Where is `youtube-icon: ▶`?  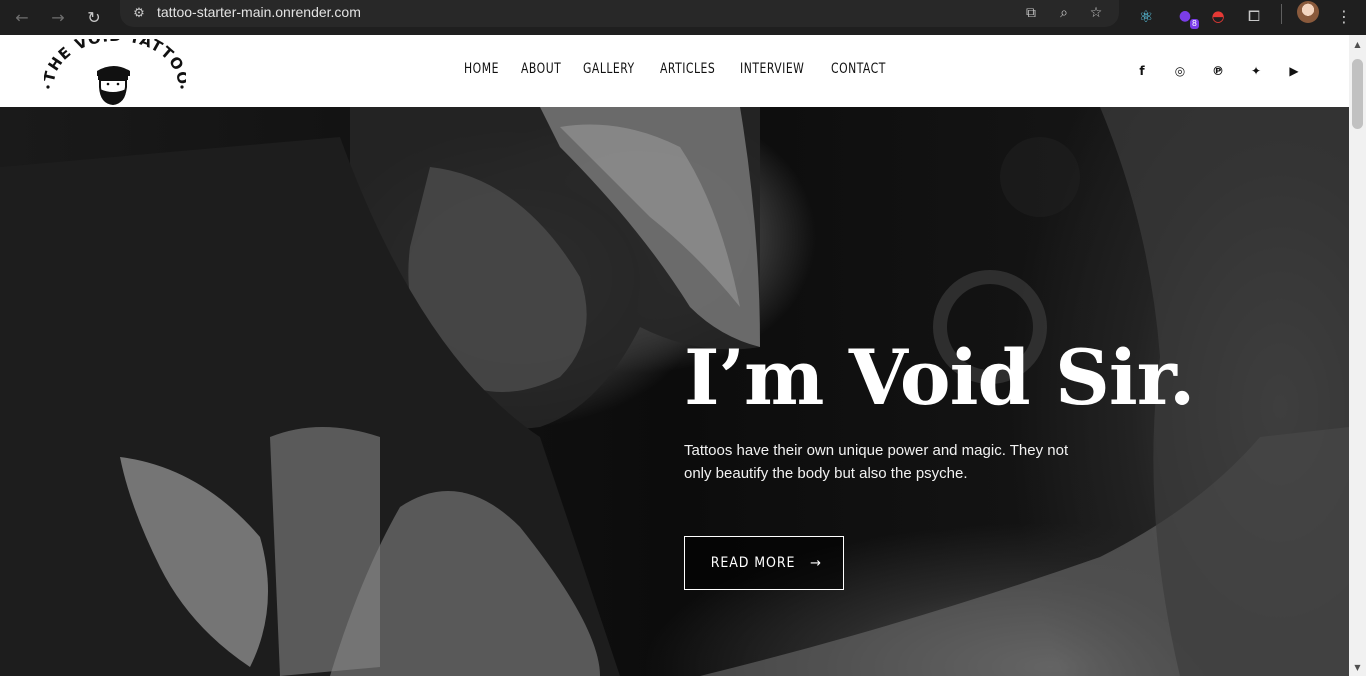
youtube-icon: ▶ is located at coordinates (1294, 71).